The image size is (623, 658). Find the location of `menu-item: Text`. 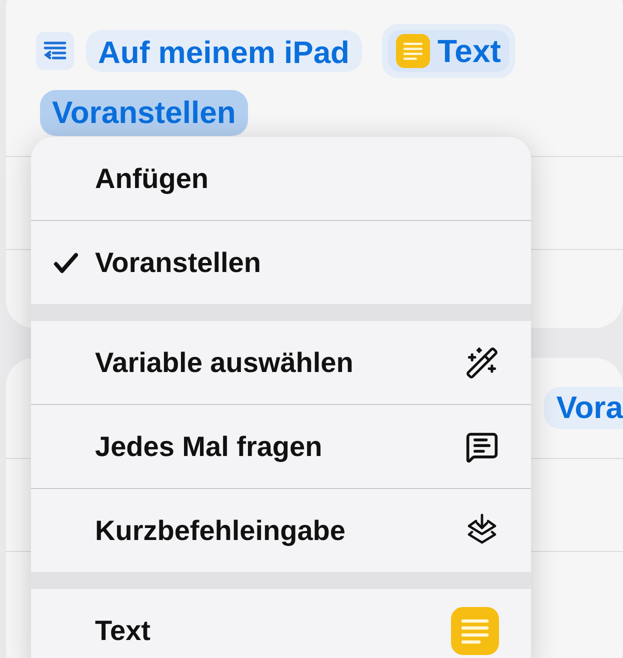

menu-item: Text is located at coordinates (281, 623).